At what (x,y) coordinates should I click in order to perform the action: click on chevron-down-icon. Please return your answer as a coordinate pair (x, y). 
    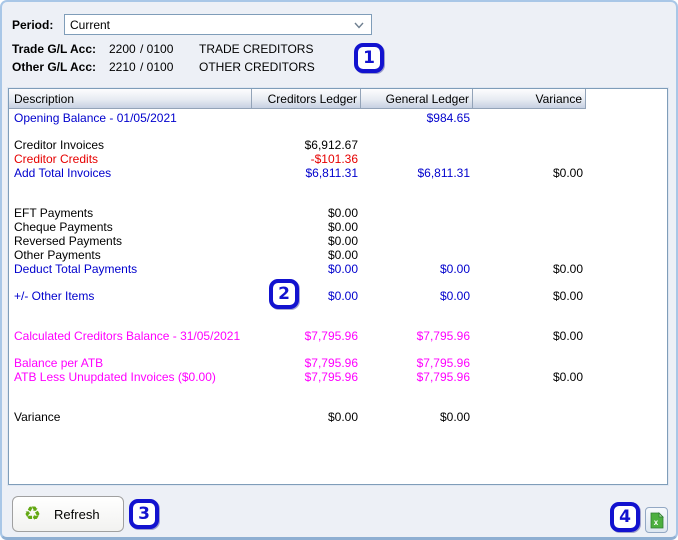
    Looking at the image, I should click on (359, 25).